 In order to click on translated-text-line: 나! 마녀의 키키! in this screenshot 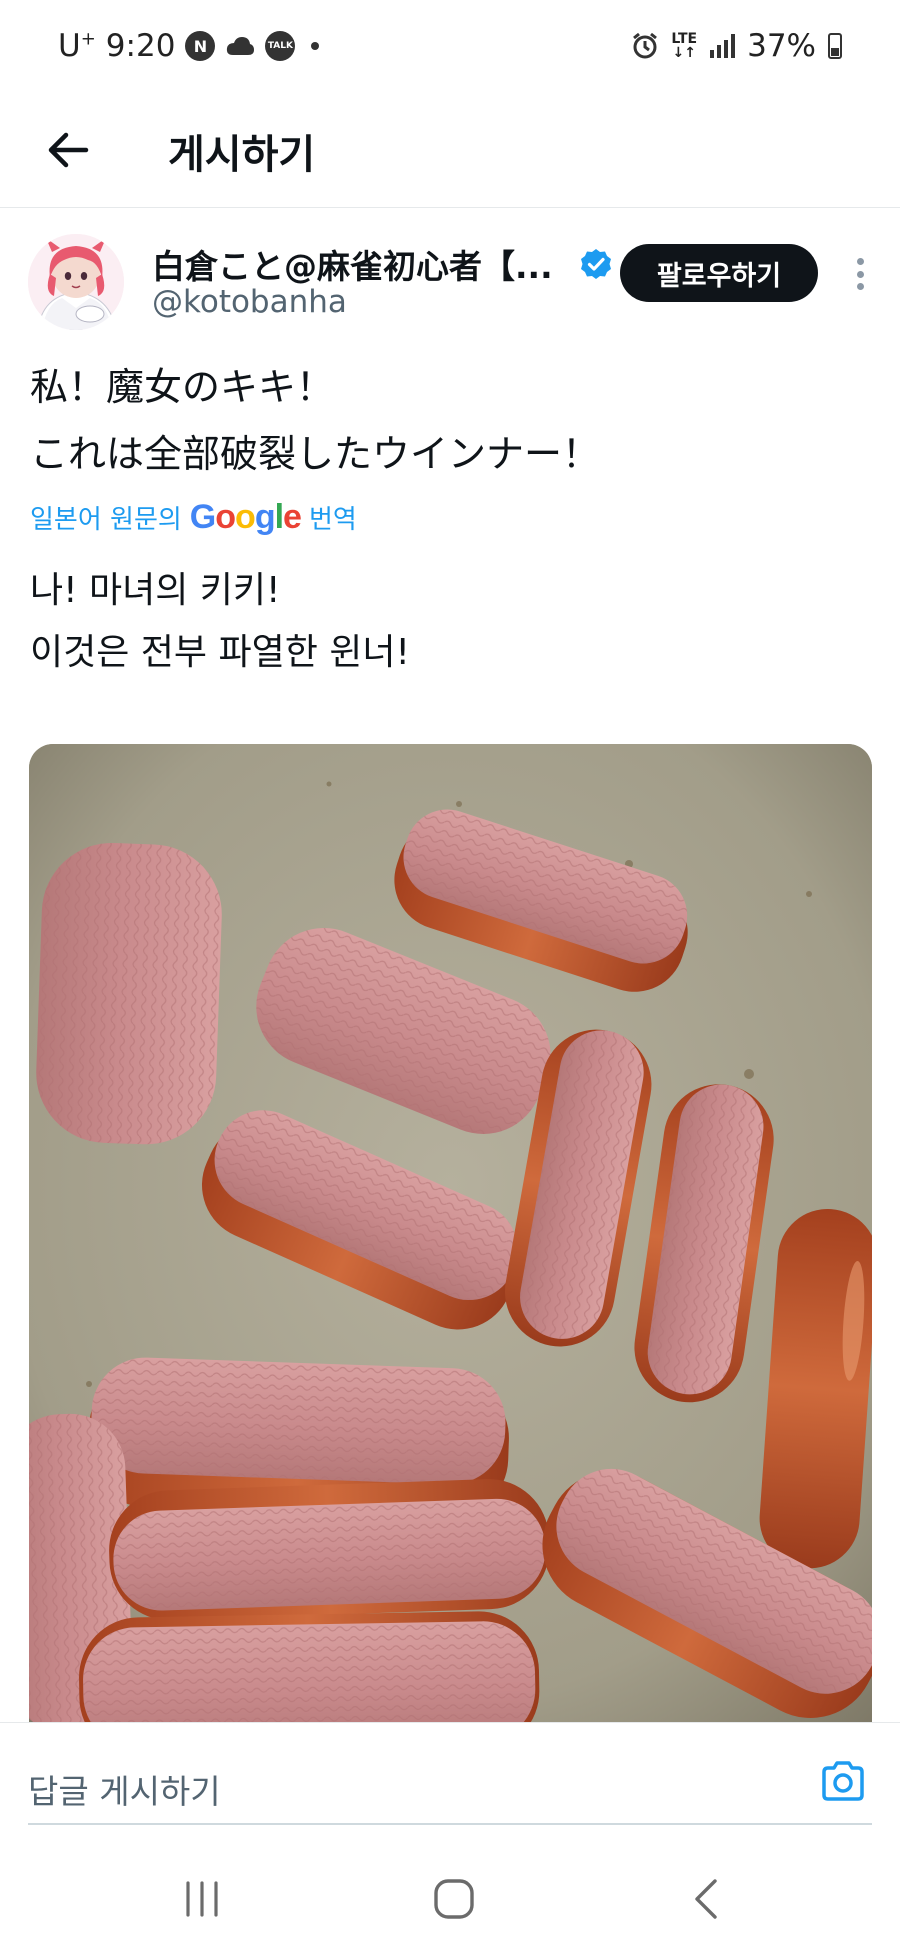, I will do `click(155, 590)`.